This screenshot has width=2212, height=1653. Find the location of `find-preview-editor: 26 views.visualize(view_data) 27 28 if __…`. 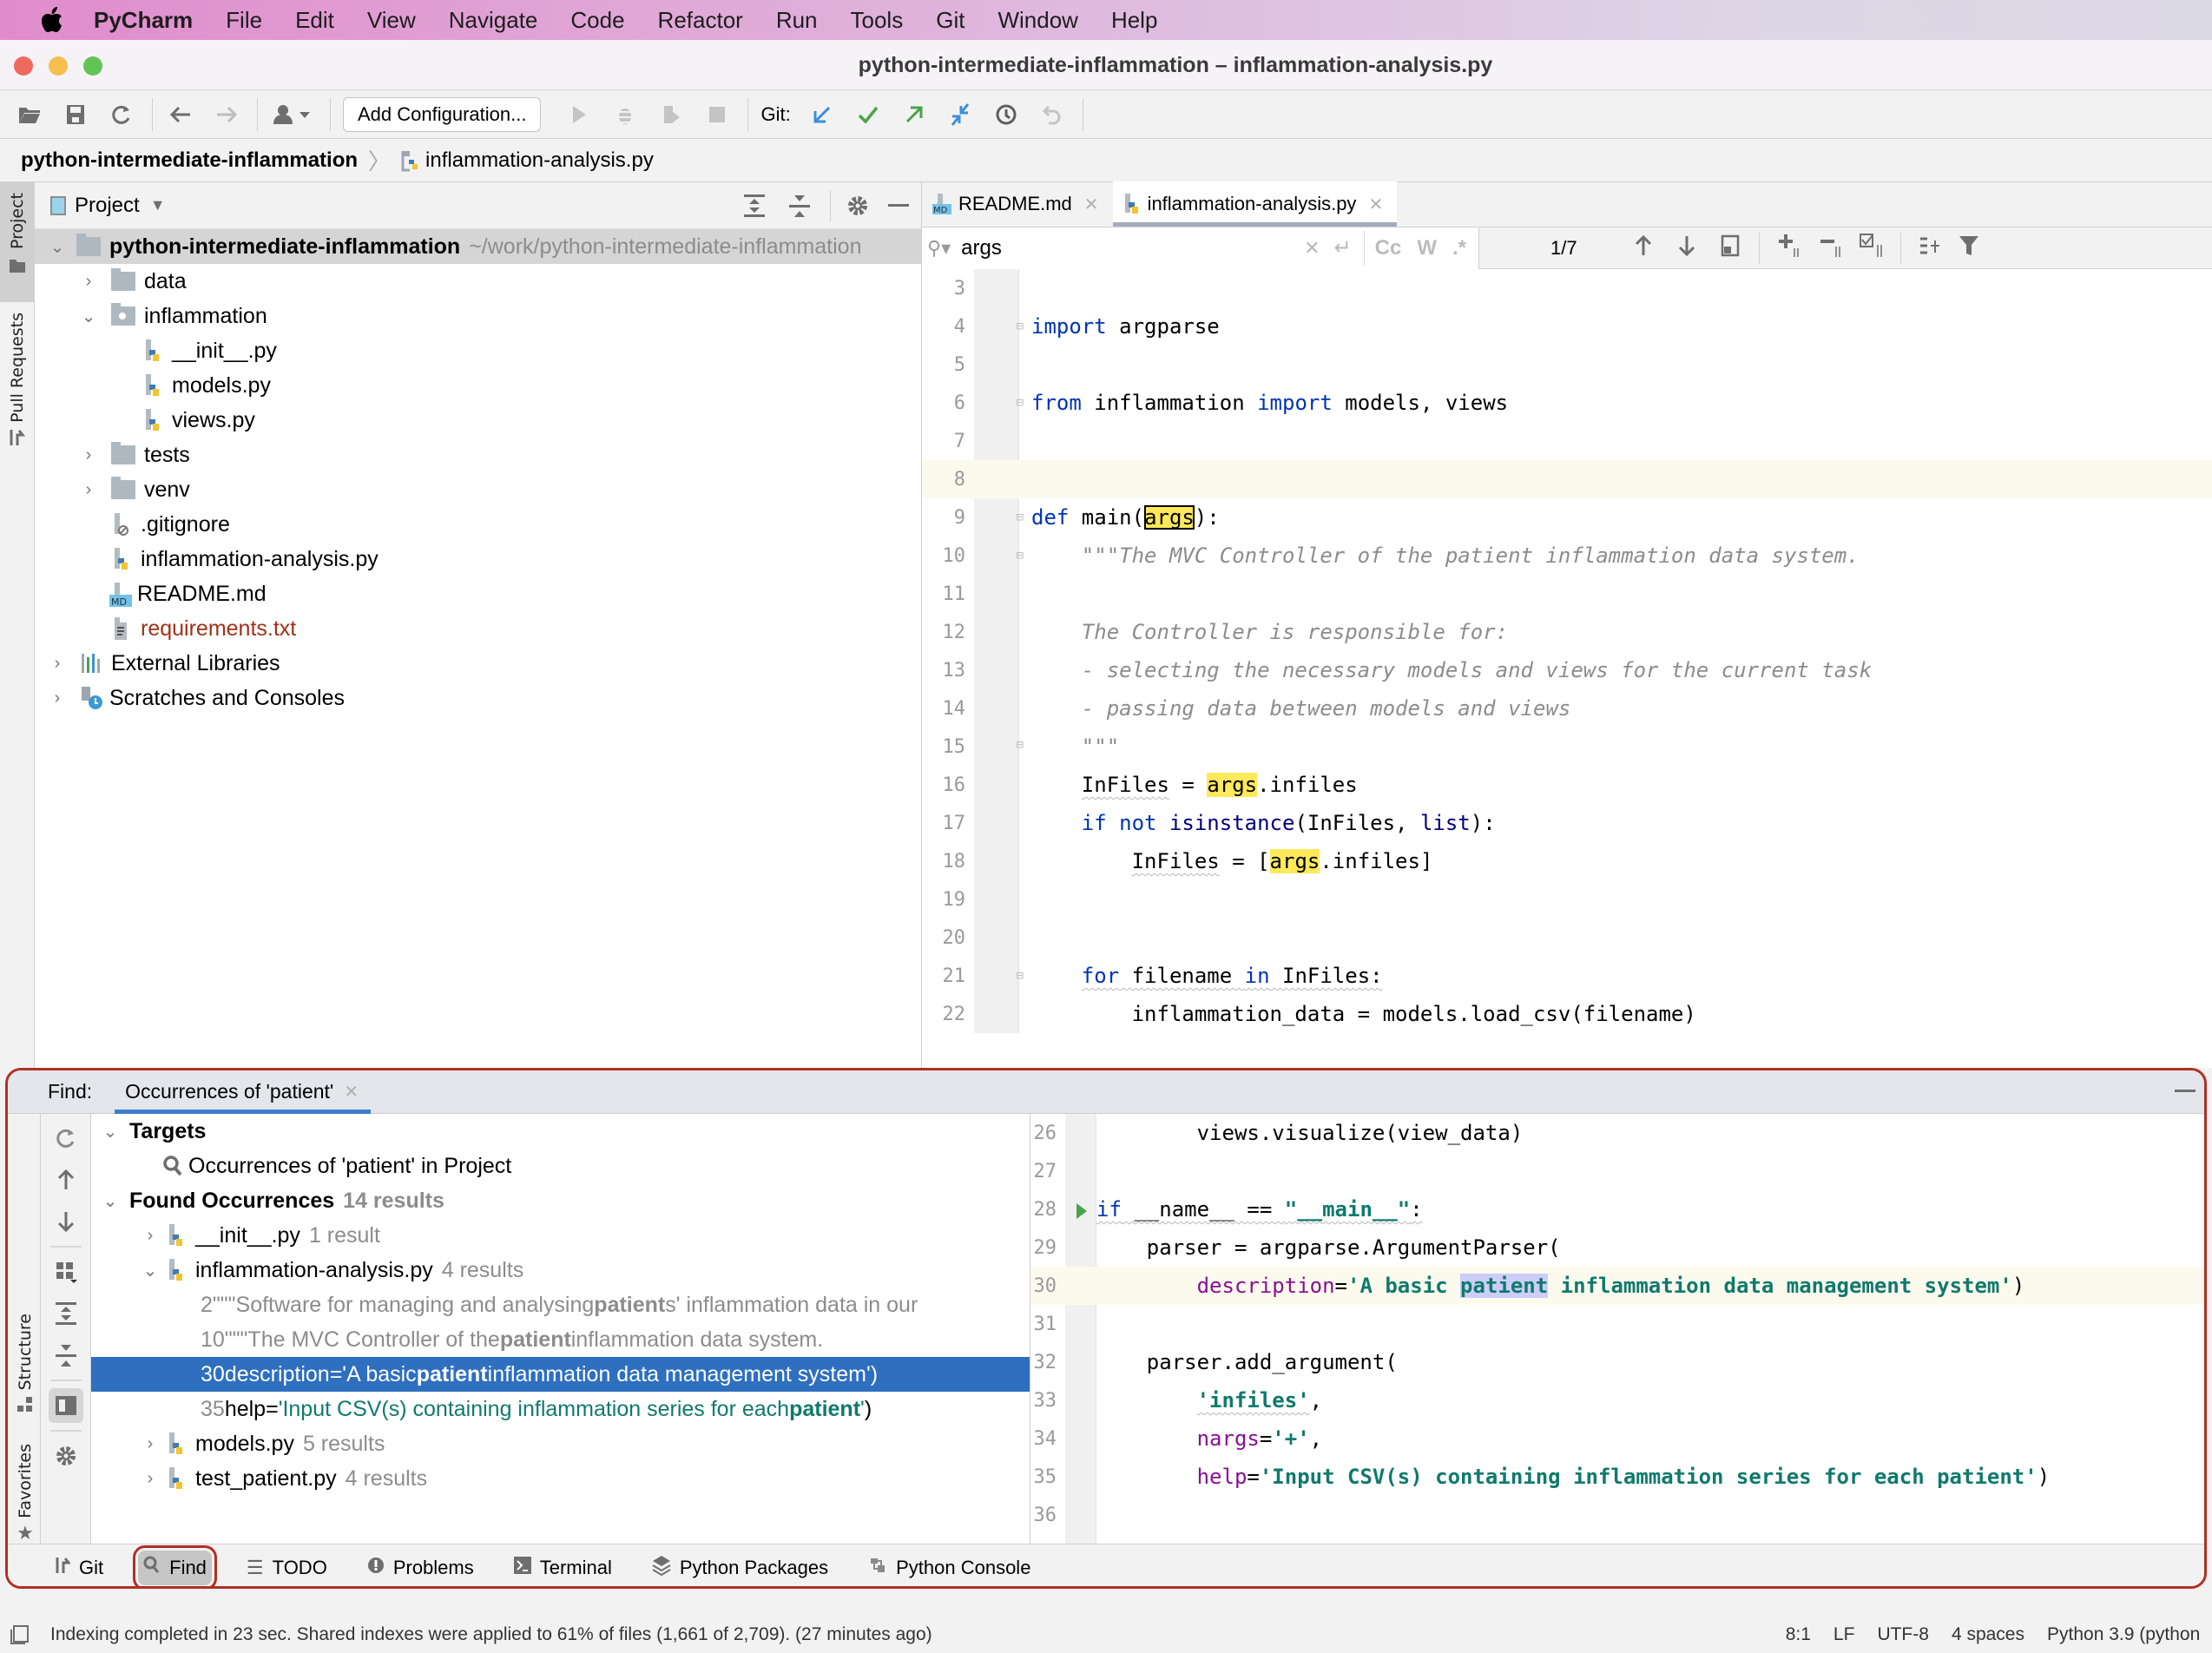

find-preview-editor: 26 views.visualize(view_data) 27 28 if __… is located at coordinates (1617, 1329).